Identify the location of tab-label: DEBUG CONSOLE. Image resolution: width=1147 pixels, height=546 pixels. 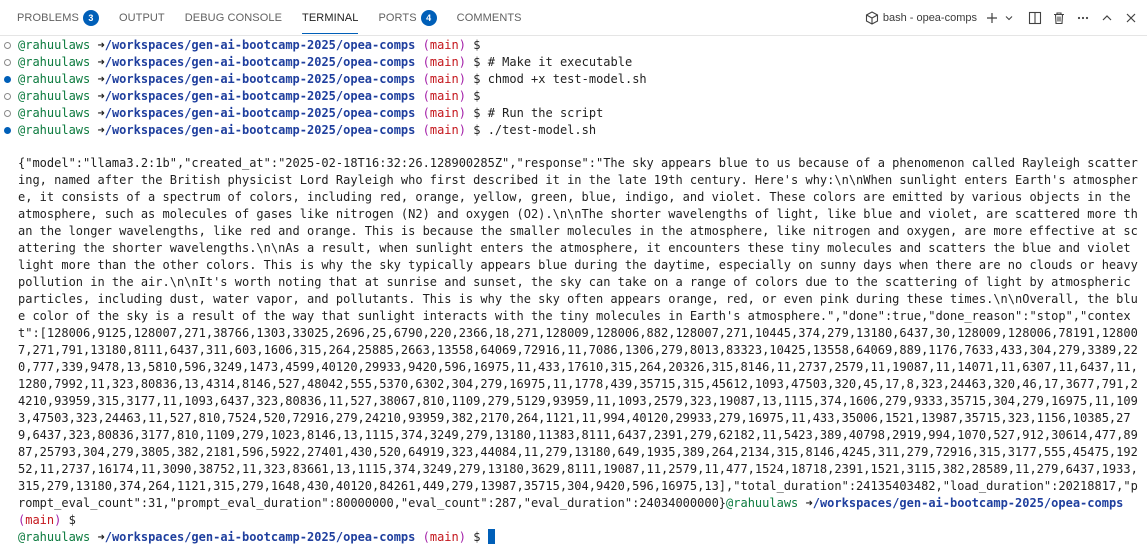
(233, 18).